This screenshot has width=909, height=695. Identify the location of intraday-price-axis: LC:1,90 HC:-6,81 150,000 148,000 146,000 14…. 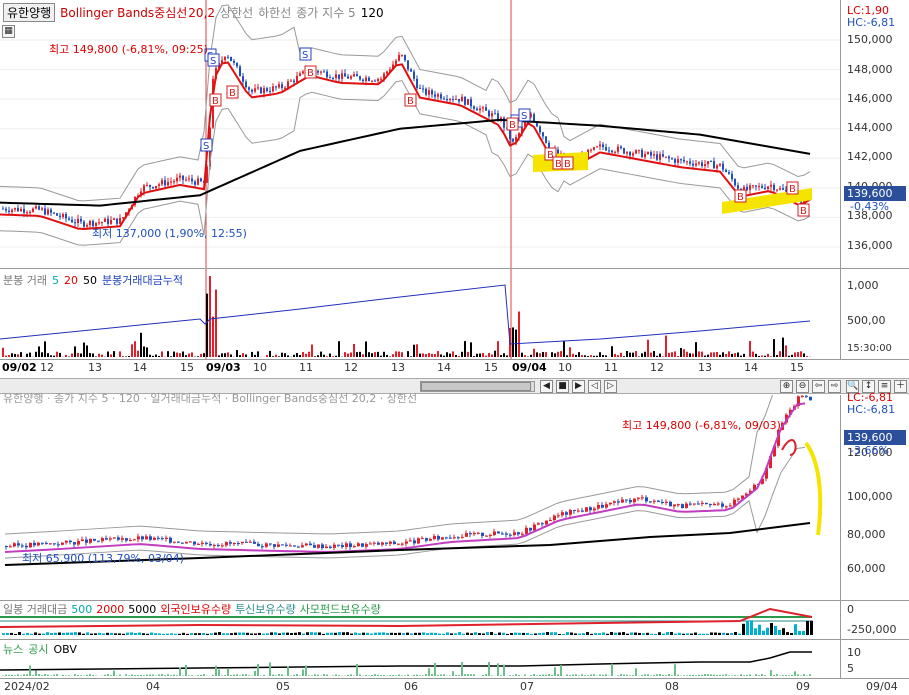
(874, 134).